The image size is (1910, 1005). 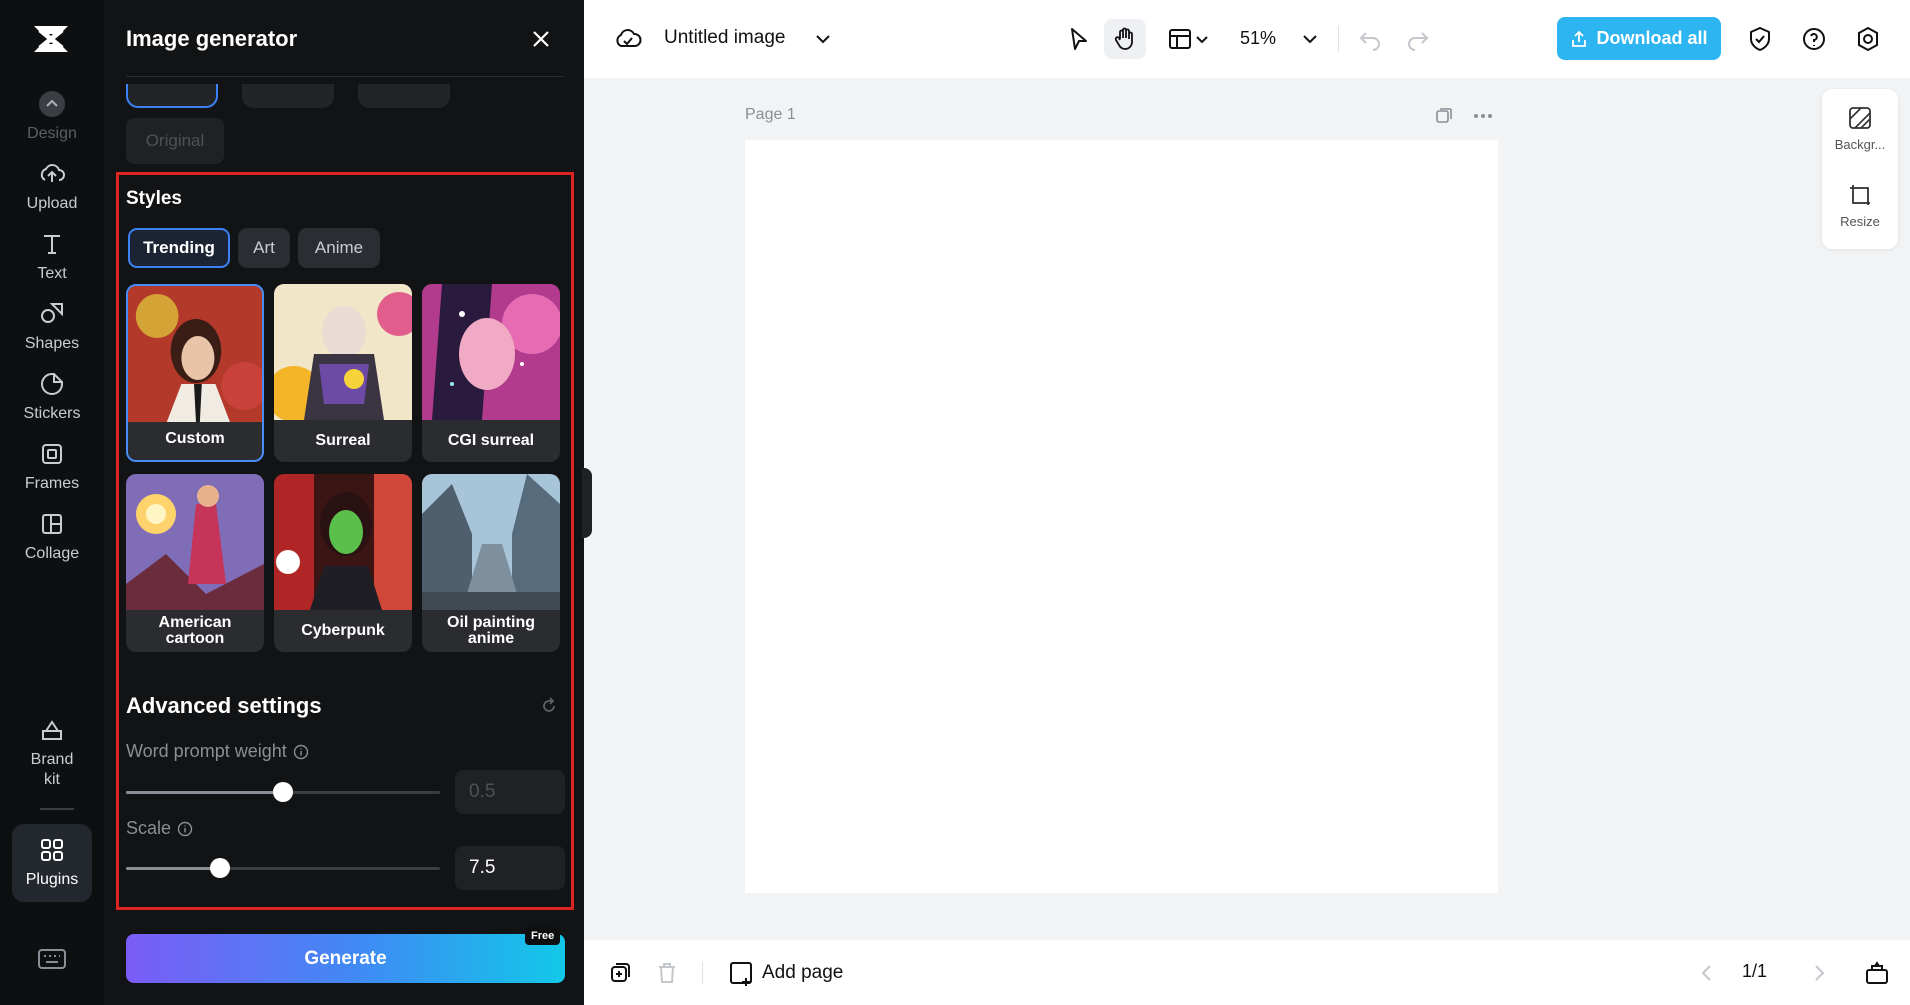 What do you see at coordinates (52, 959) in the screenshot?
I see `keyboard-shortcuts-icon` at bounding box center [52, 959].